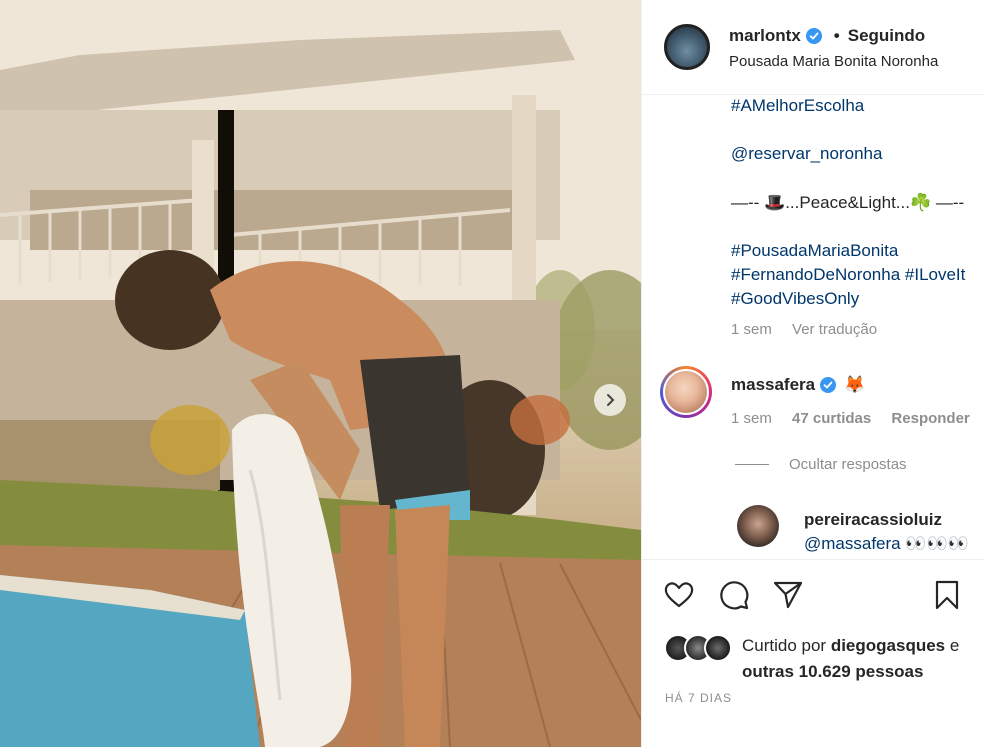 The image size is (984, 747). Describe the element at coordinates (930, 418) in the screenshot. I see `reply-button: Responder` at that location.